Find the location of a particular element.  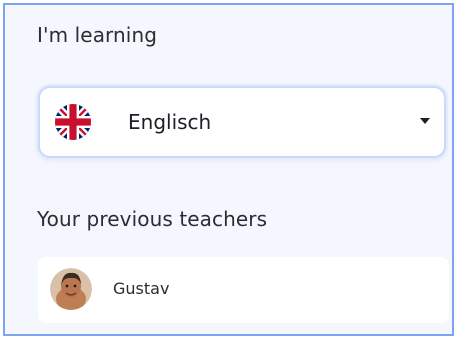

uk-flag-icon is located at coordinates (73, 122).